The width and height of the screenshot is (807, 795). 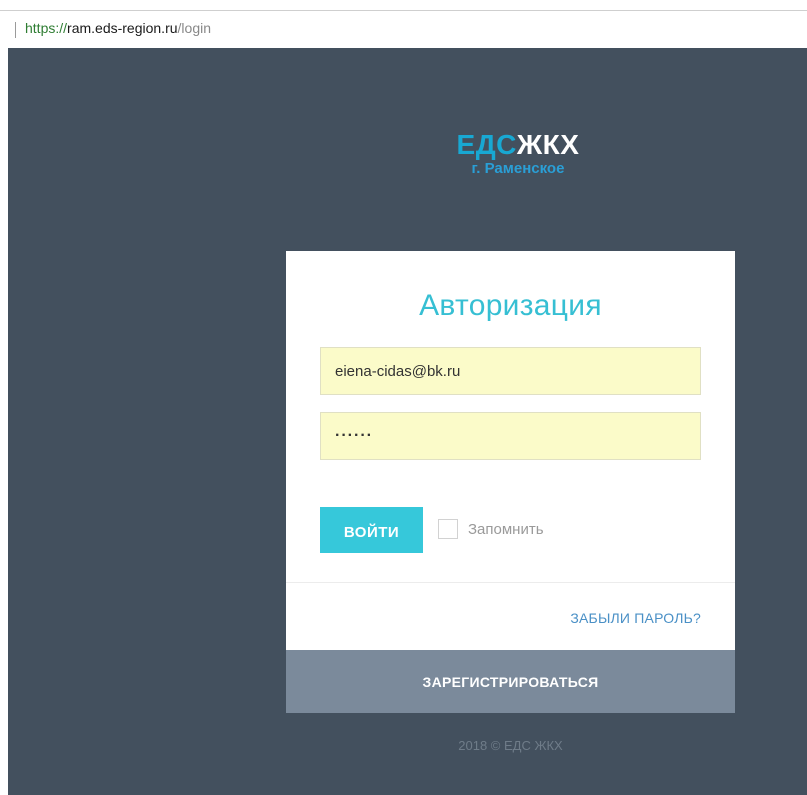 What do you see at coordinates (486, 144) in the screenshot?
I see `logo-part-eds: ЕДС` at bounding box center [486, 144].